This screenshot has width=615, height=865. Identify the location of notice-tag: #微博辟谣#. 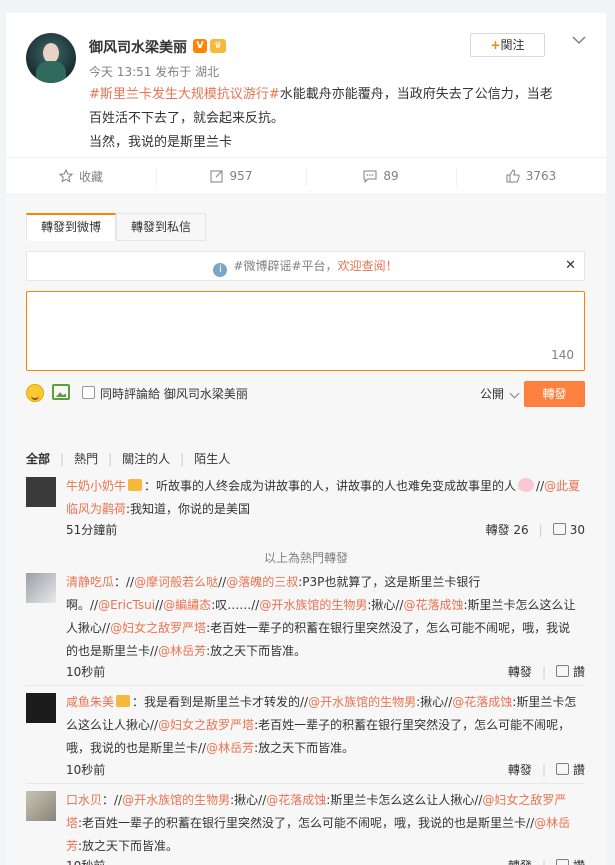
(267, 266).